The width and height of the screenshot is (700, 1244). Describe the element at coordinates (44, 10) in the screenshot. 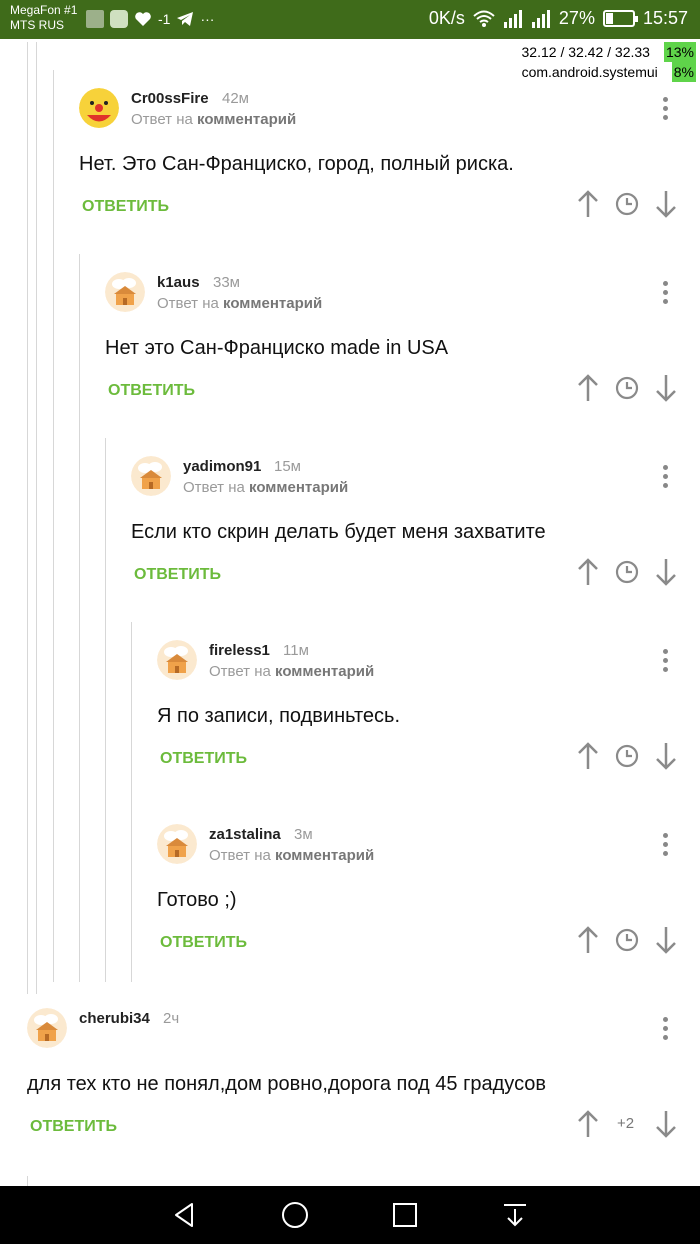

I see `carrier-1: MegaFon #1` at that location.